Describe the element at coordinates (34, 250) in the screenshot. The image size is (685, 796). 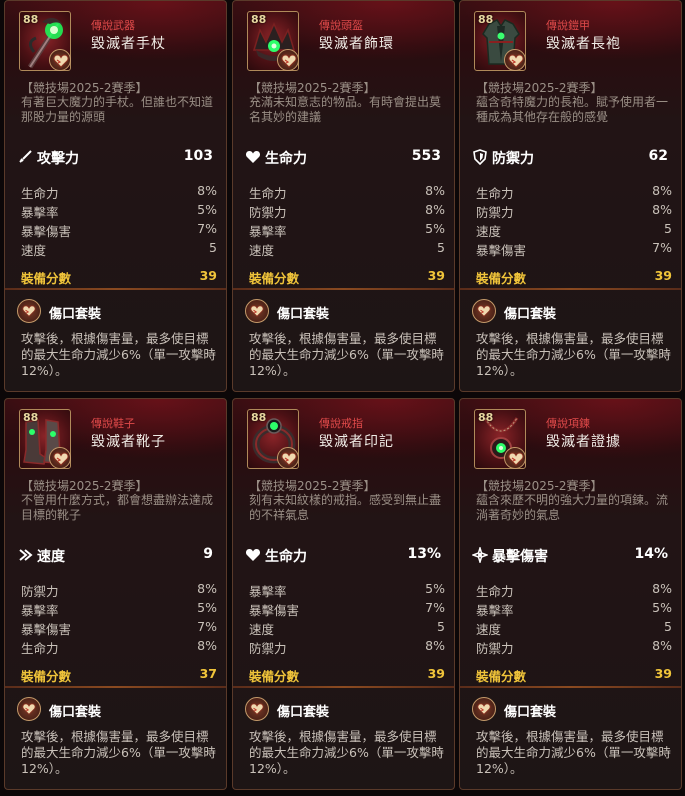
I see `sub-stat-label: 速度` at that location.